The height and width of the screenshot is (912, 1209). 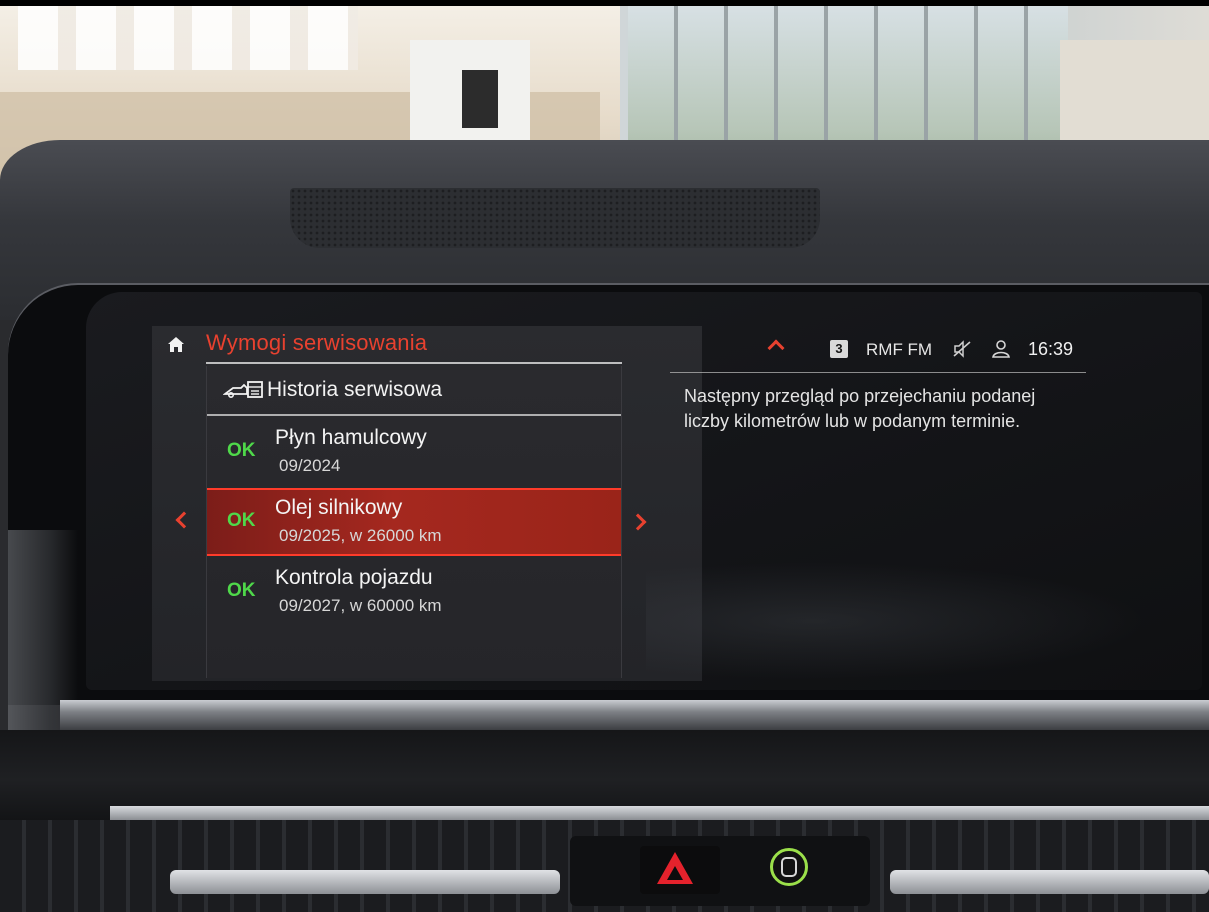 I want to click on chrome-trim-upper, so click(x=634, y=715).